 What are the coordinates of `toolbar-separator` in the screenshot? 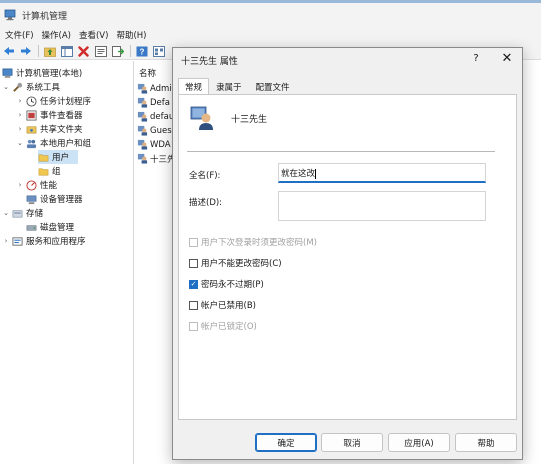 It's located at (38, 51).